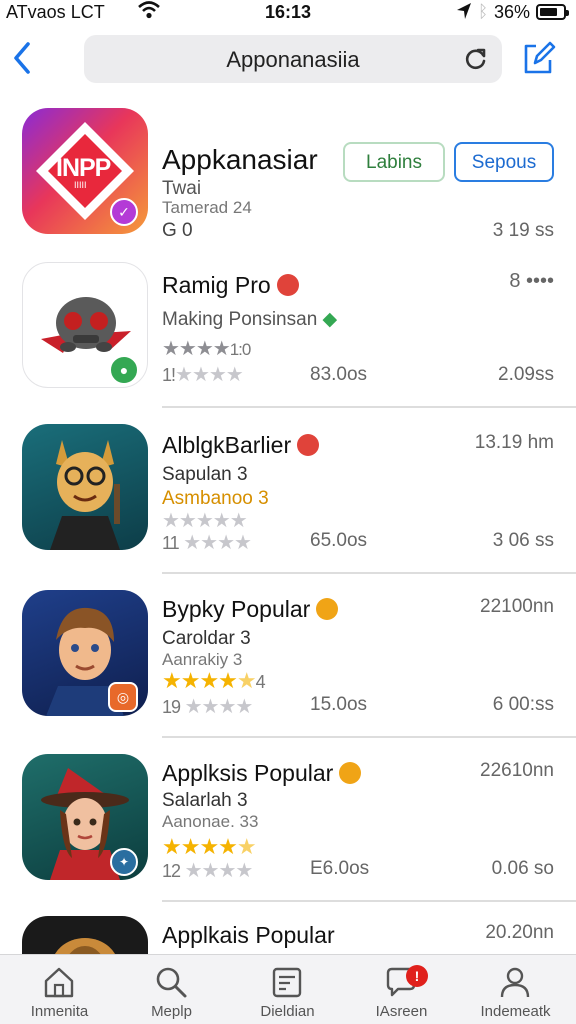  Describe the element at coordinates (206, 638) in the screenshot. I see `app-subtitle: Caroldar 3` at that location.